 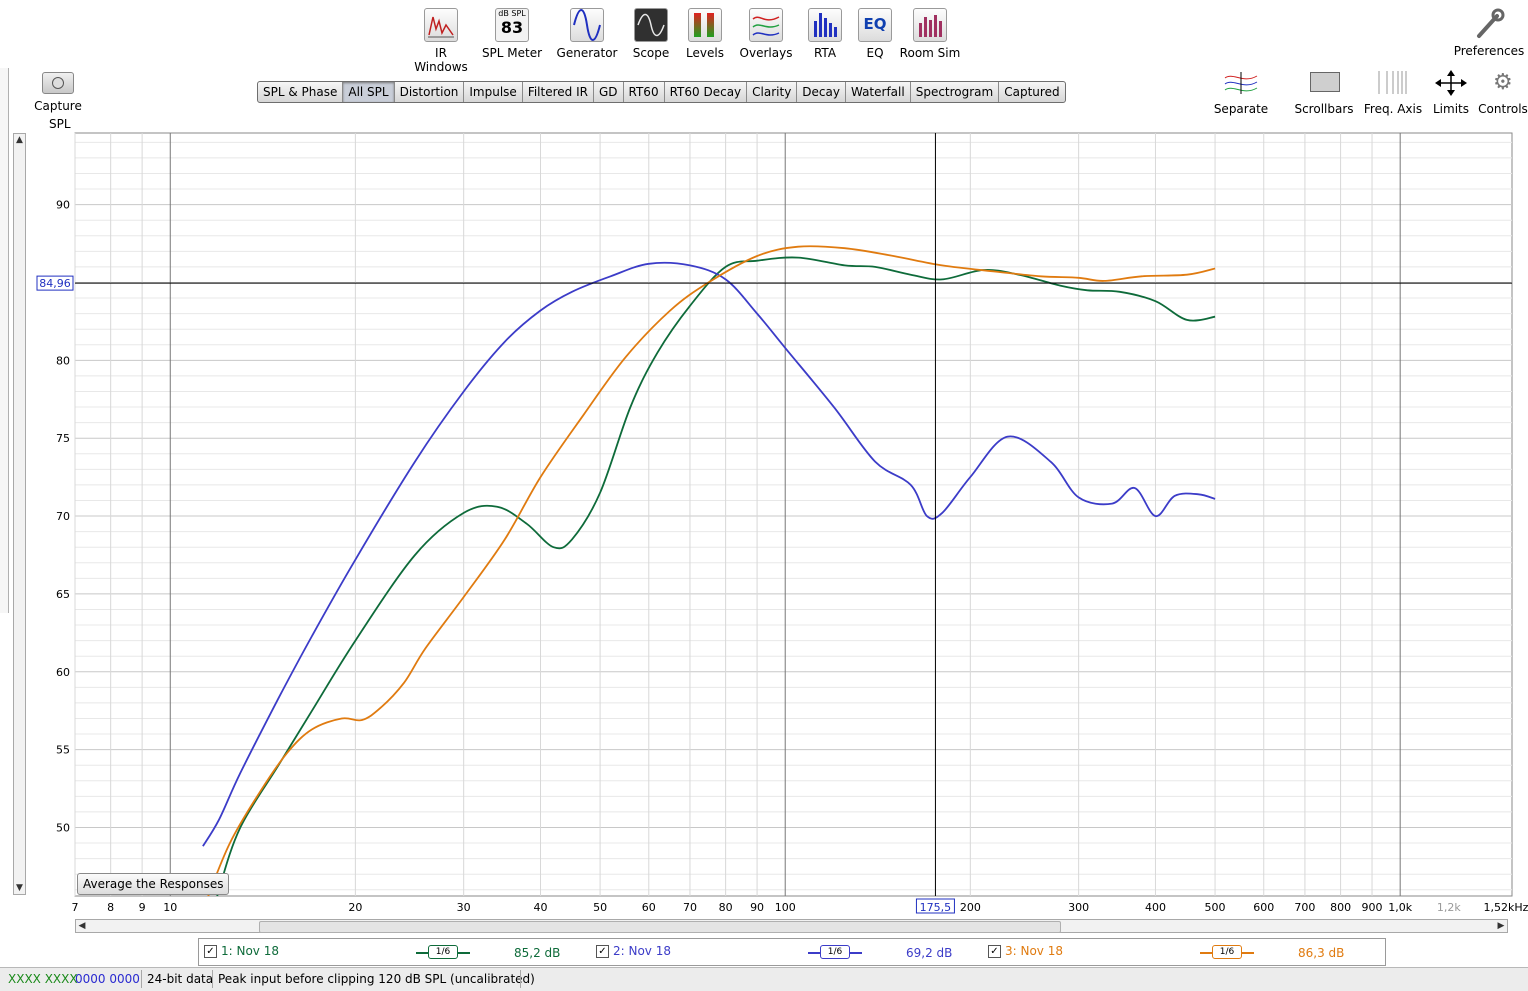 I want to click on x-tick-label: 90, so click(x=757, y=907).